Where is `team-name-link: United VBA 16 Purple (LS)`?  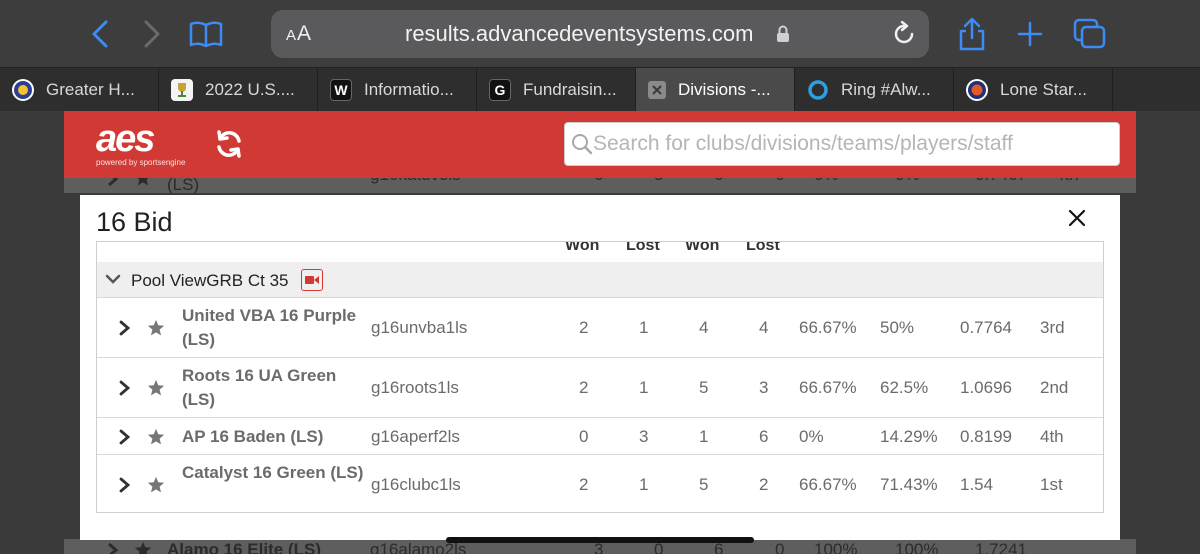 team-name-link: United VBA 16 Purple (LS) is located at coordinates (277, 328).